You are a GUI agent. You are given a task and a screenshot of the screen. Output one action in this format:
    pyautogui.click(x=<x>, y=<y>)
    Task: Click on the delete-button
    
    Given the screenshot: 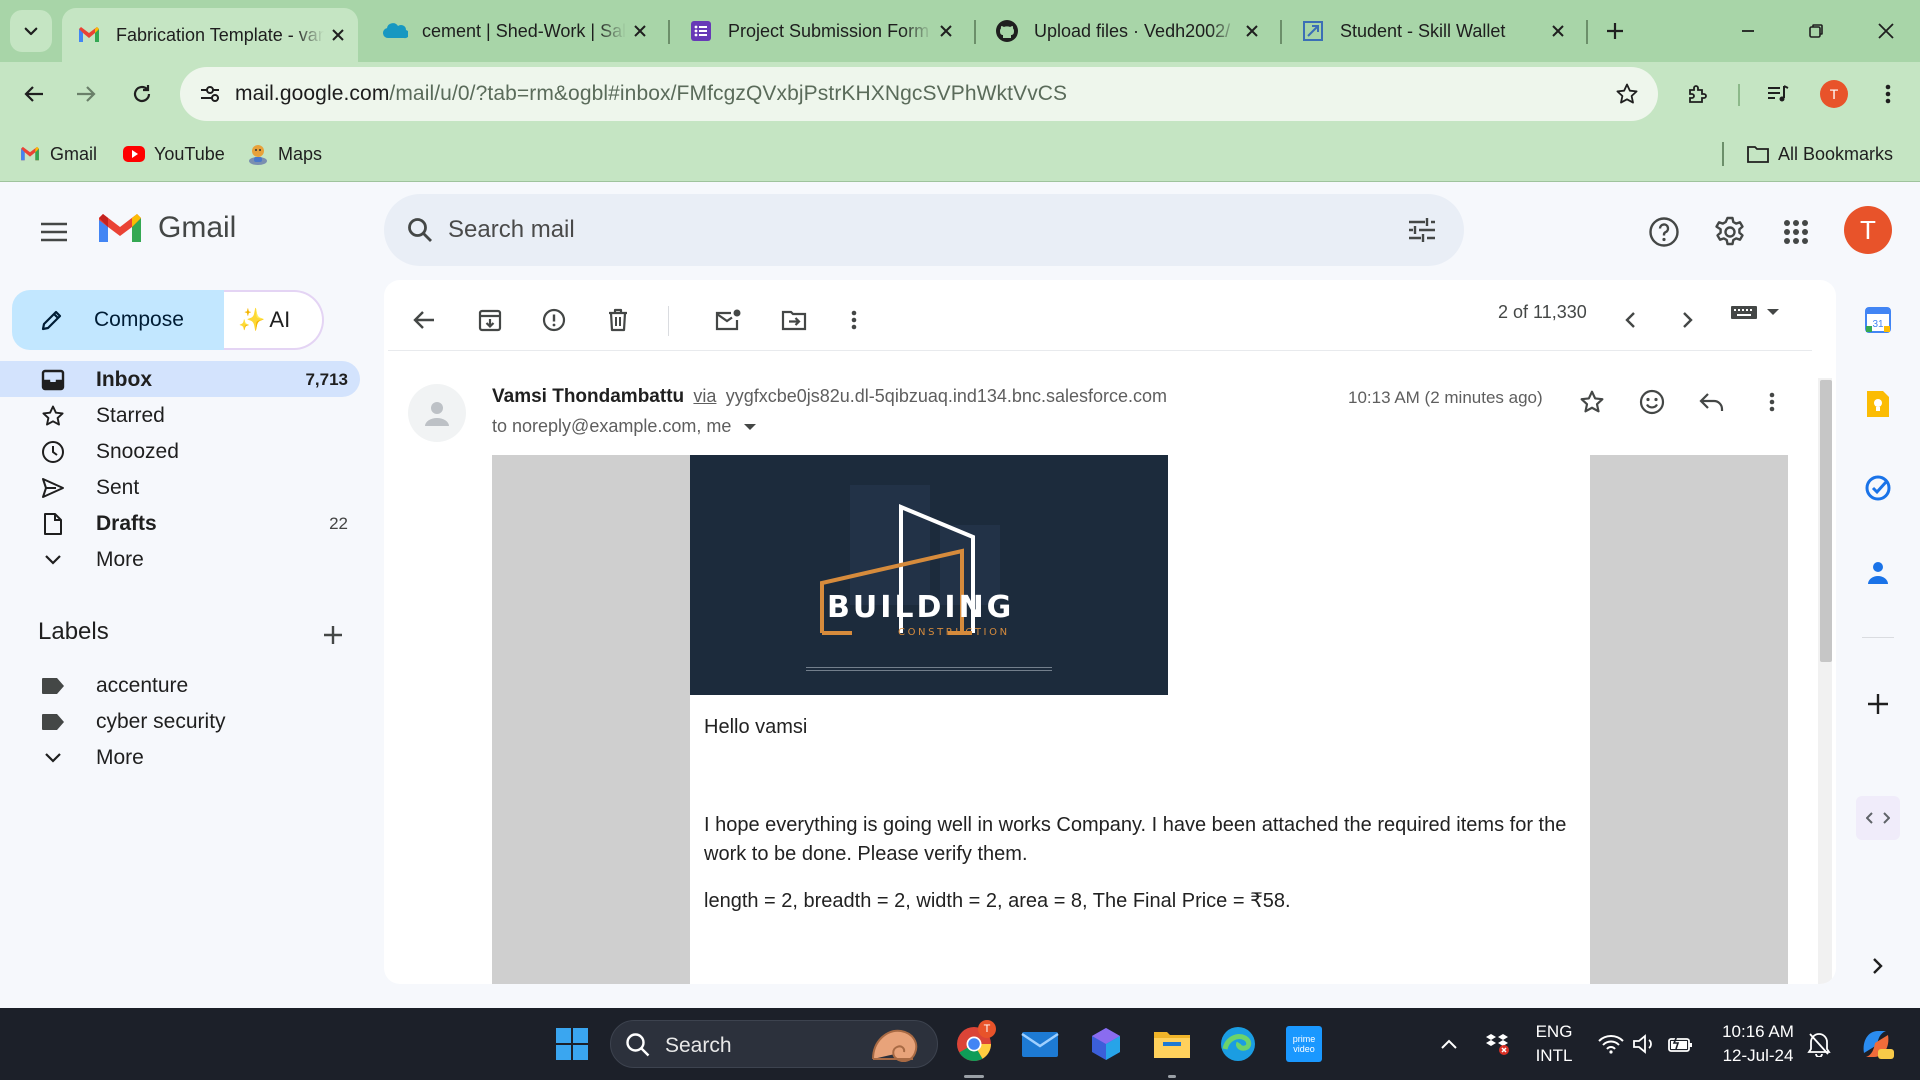 What is the action you would take?
    pyautogui.click(x=618, y=320)
    